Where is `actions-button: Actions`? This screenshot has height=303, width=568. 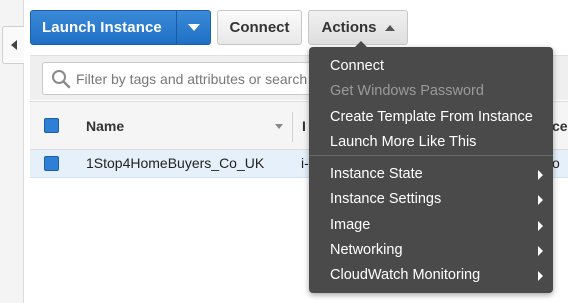
actions-button: Actions is located at coordinates (358, 27).